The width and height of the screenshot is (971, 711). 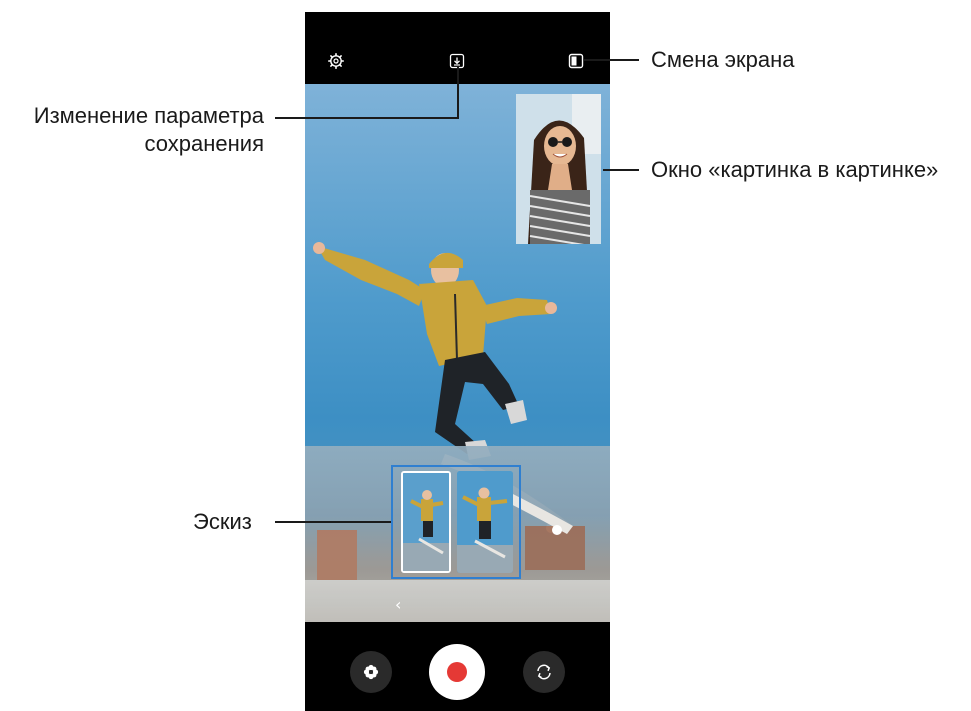 I want to click on callout-screen-switch: Смена экрана, so click(x=723, y=59).